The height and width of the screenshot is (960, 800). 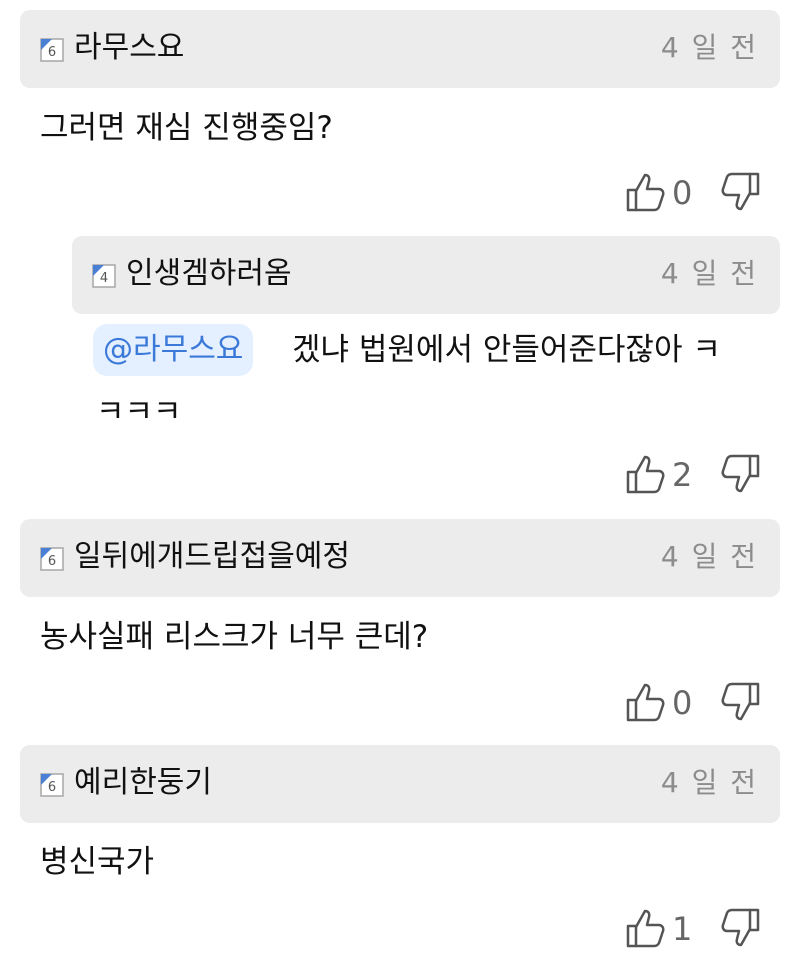 I want to click on username: 인생겜하러옴, so click(x=209, y=274).